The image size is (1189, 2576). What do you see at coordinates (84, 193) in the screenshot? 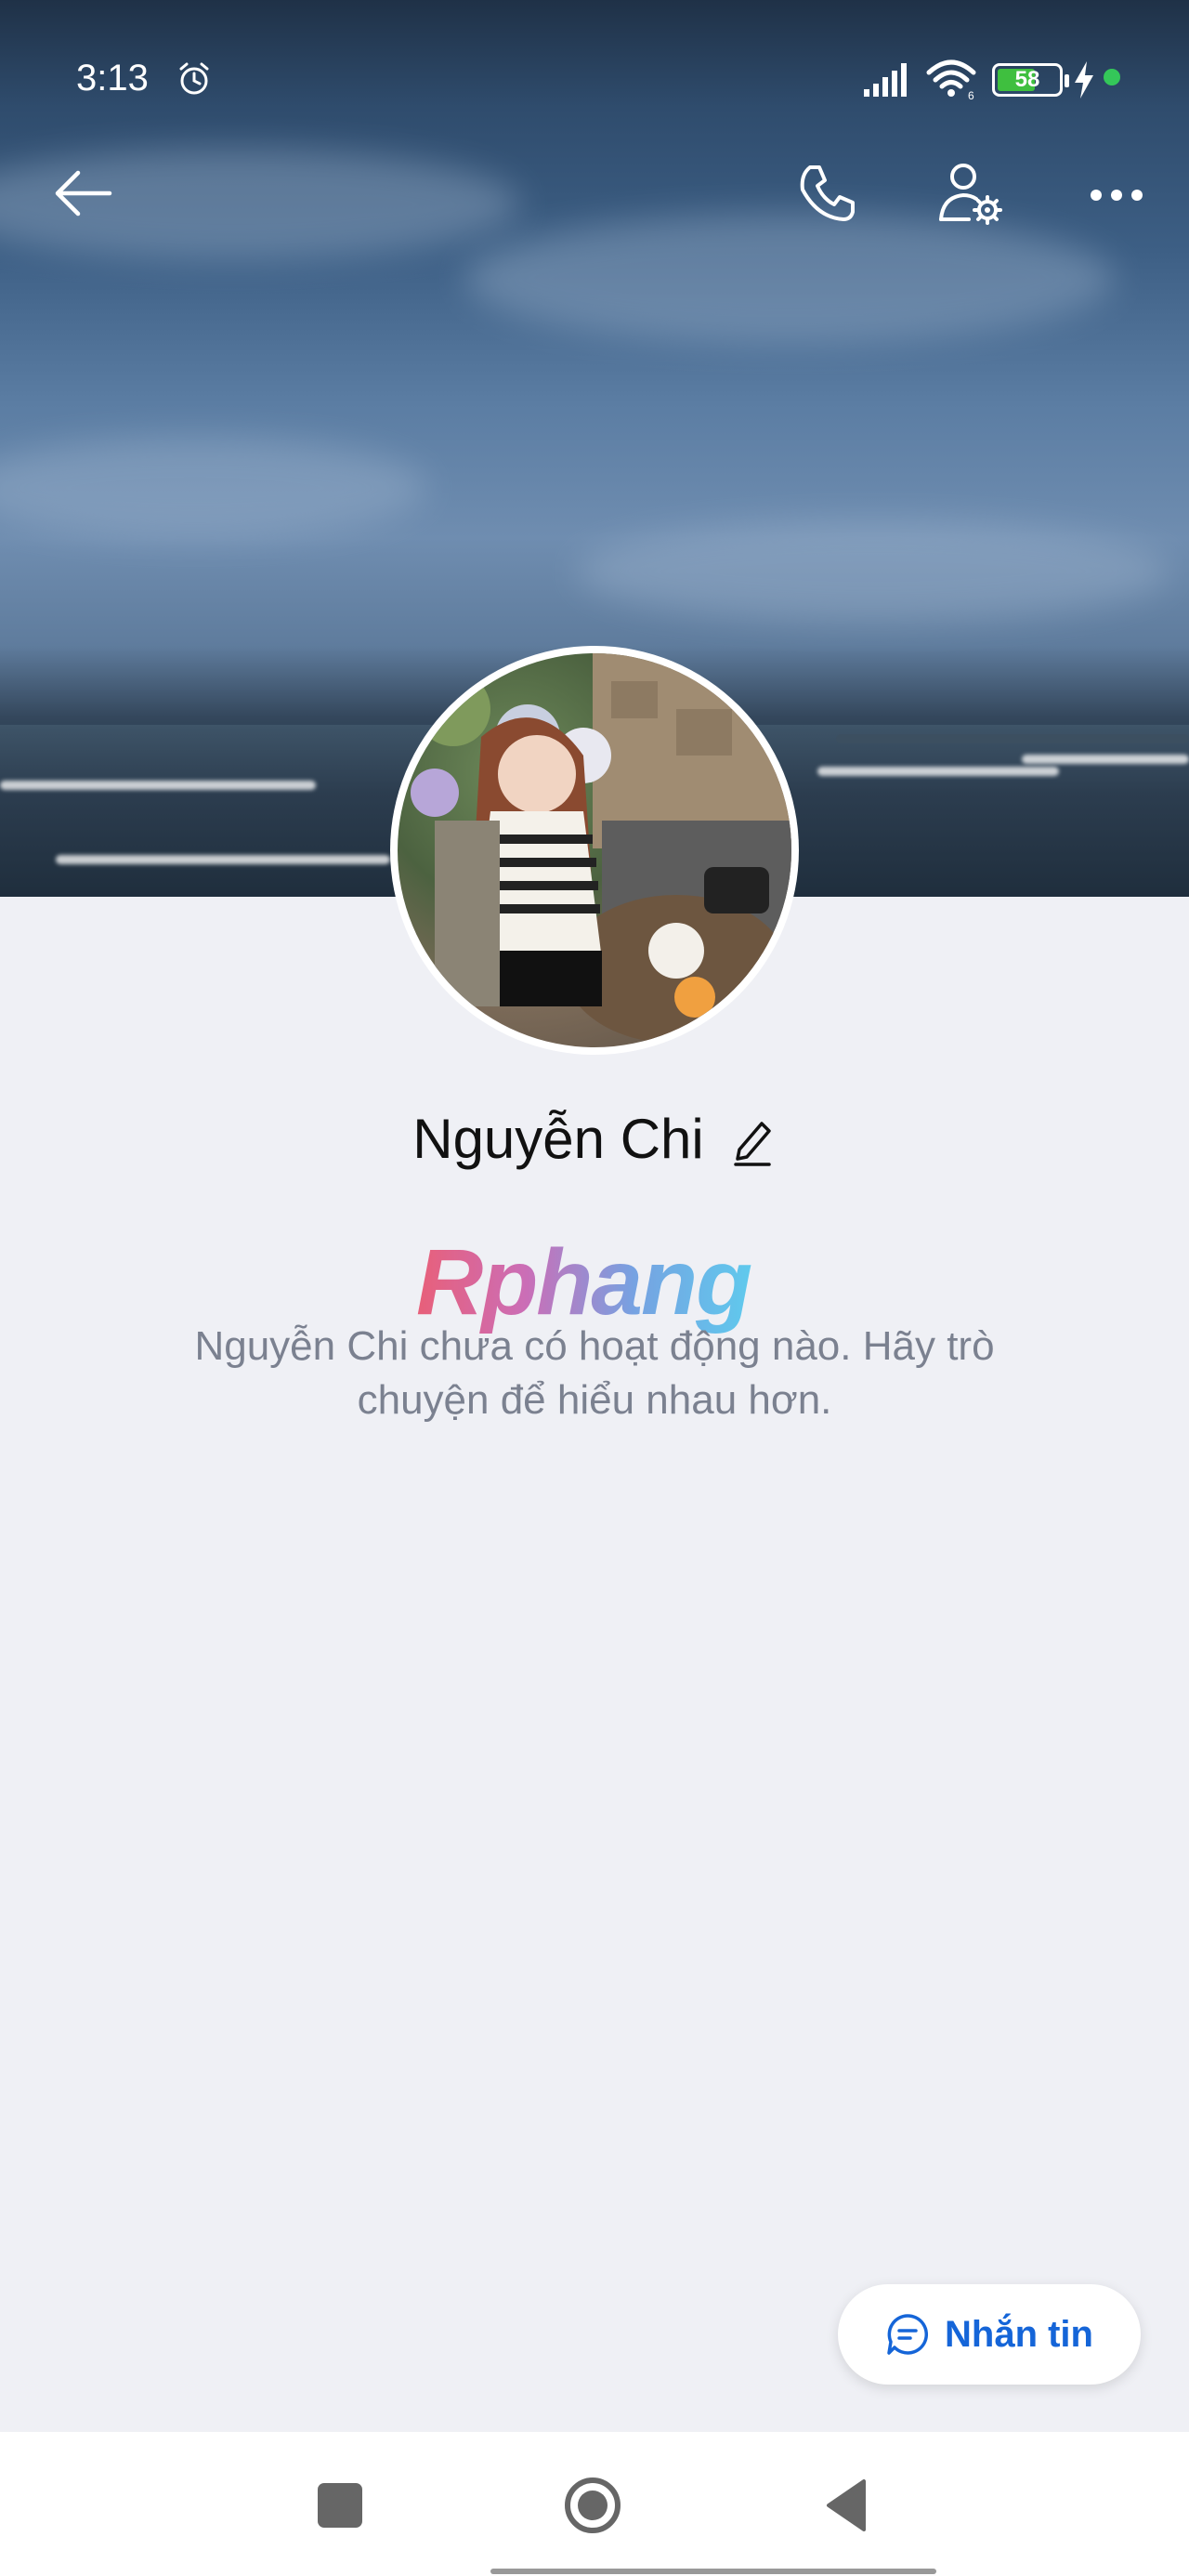
I see `back-arrow-icon` at bounding box center [84, 193].